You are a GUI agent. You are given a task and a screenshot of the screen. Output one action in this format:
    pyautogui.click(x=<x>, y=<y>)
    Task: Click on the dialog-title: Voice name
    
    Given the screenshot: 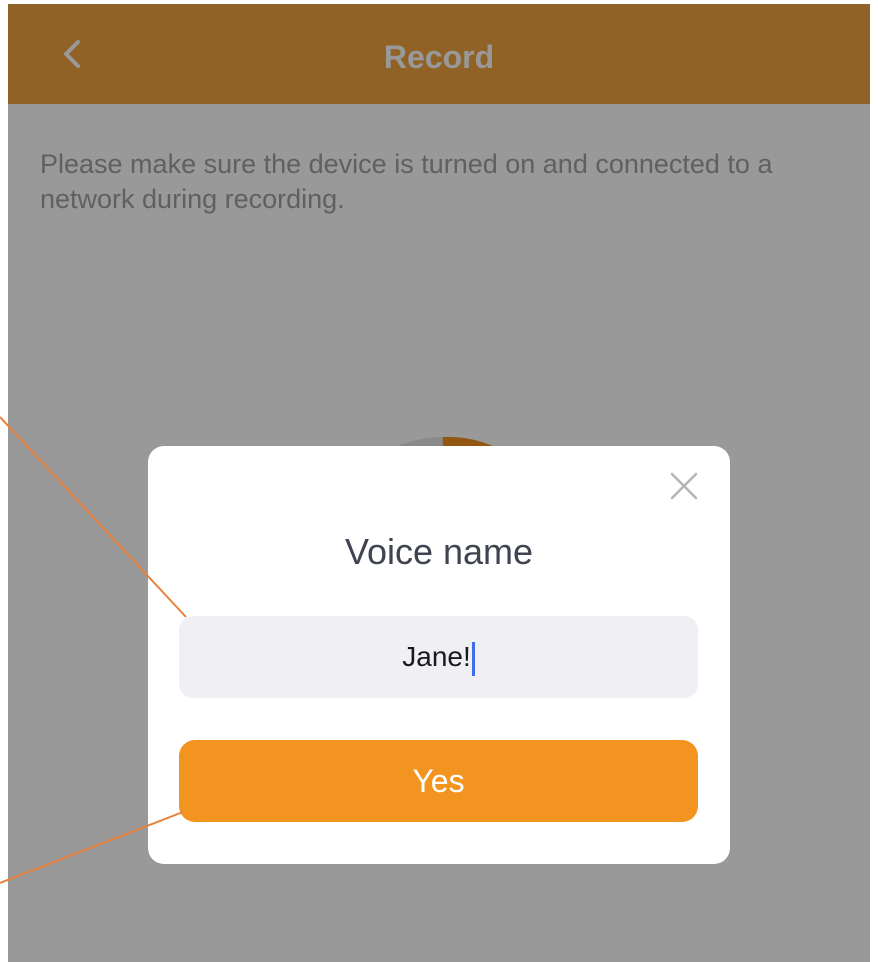 What is the action you would take?
    pyautogui.click(x=439, y=551)
    